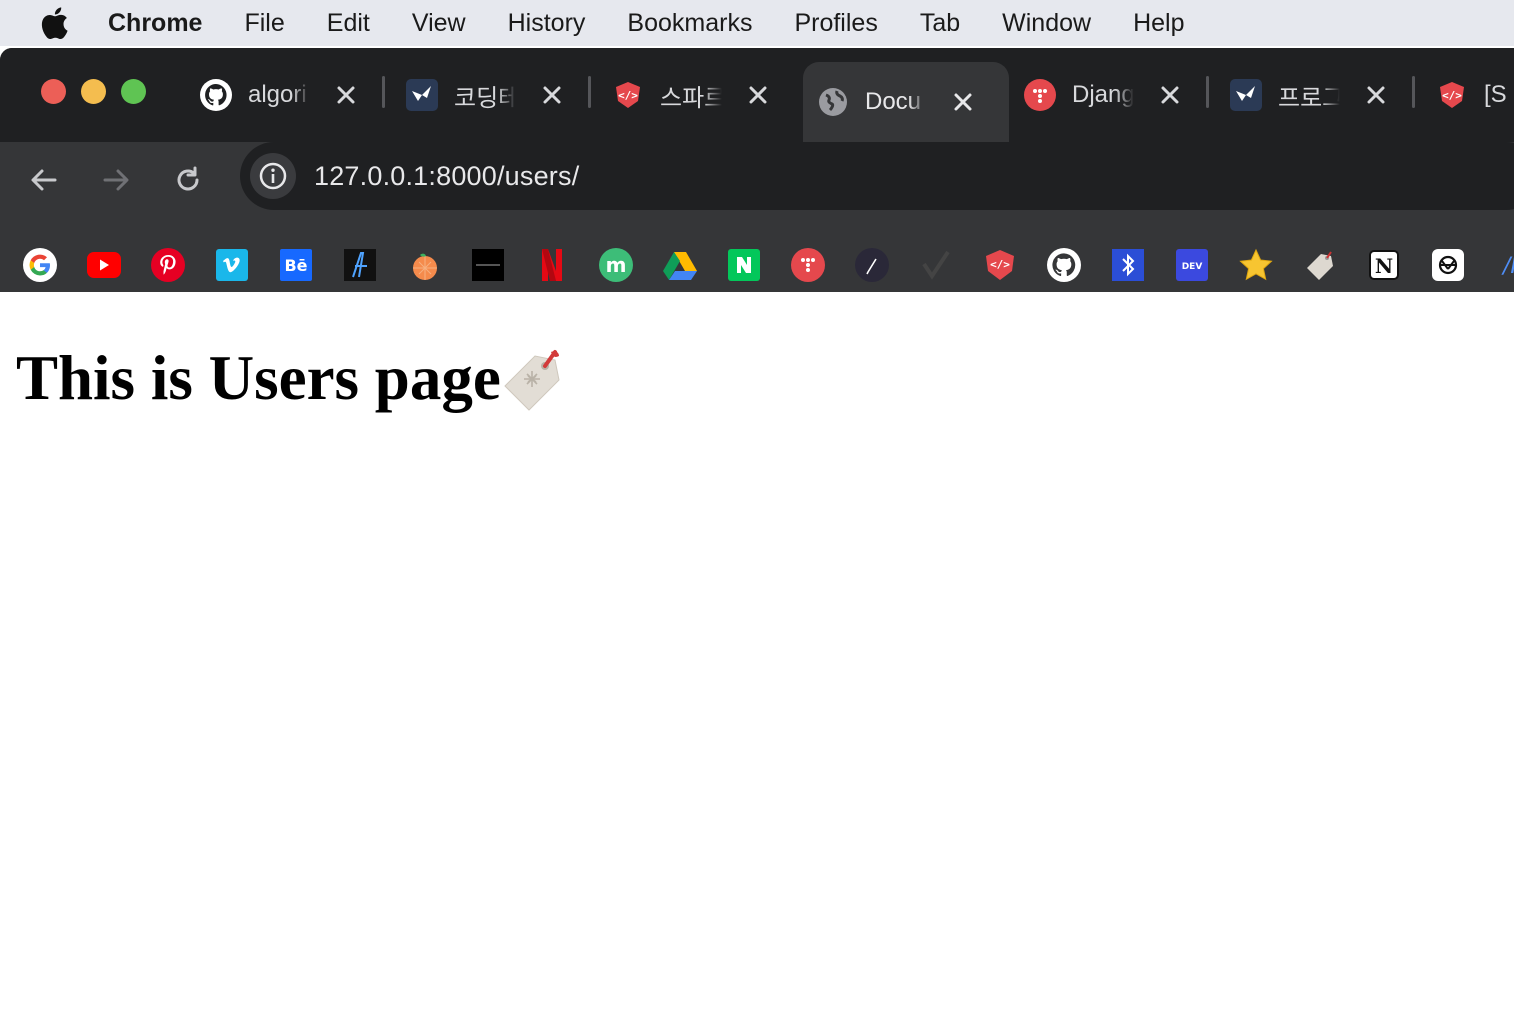 The height and width of the screenshot is (1028, 1514). I want to click on tab-sparta: </> 스파르, so click(701, 95).